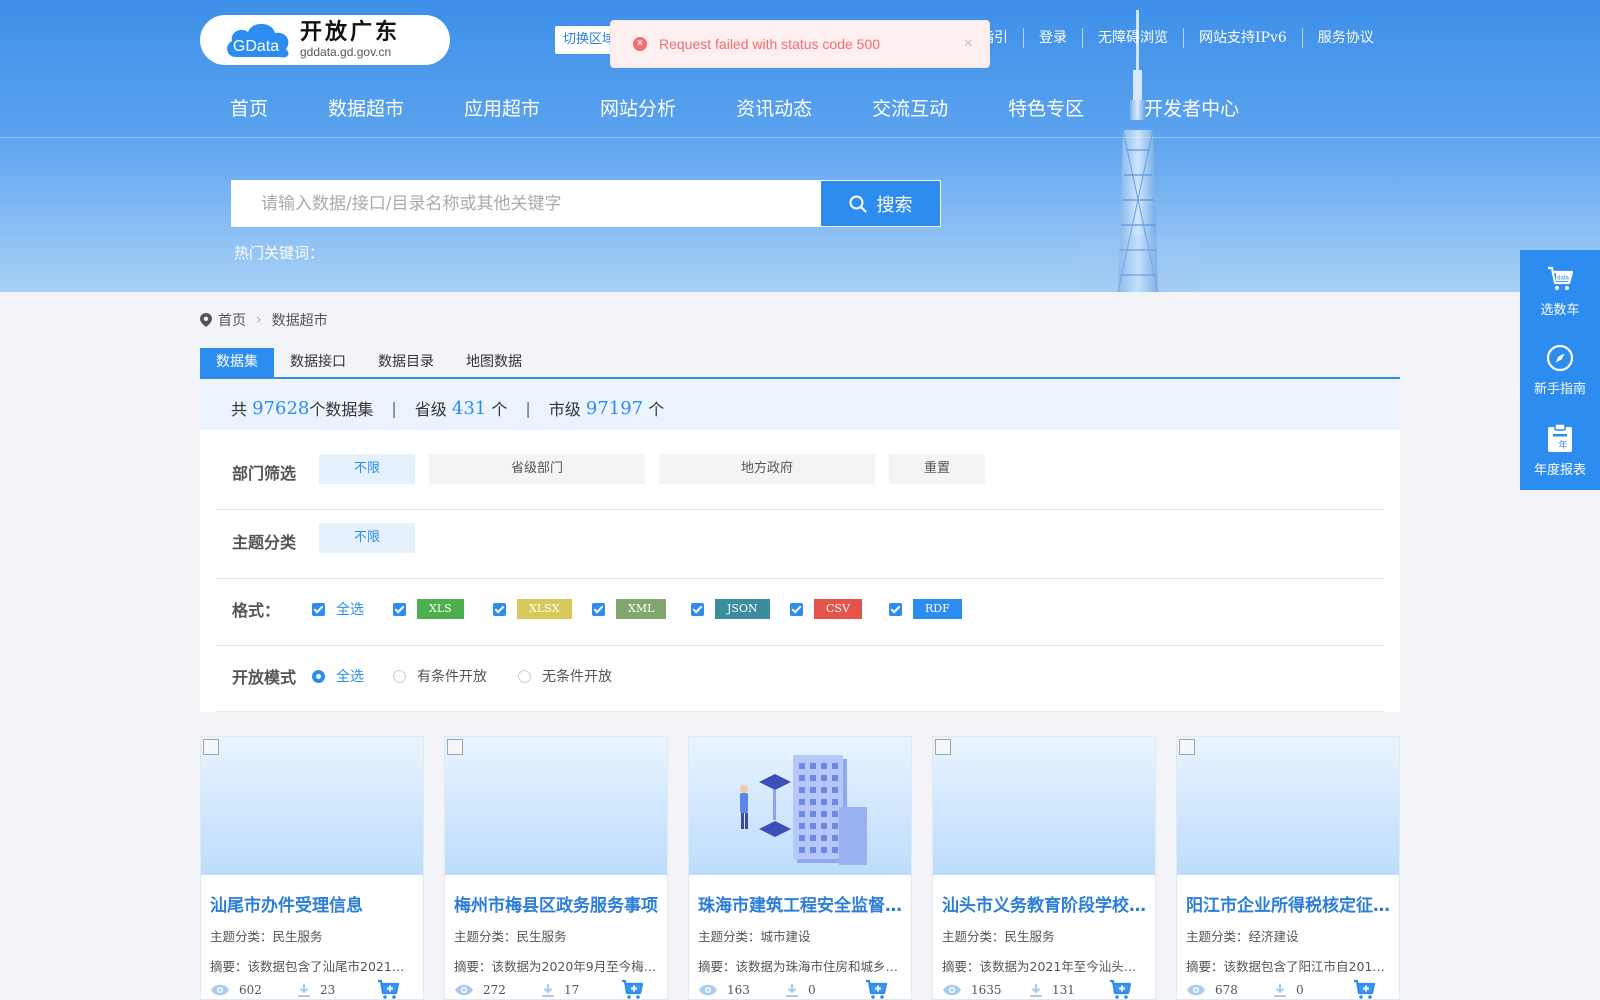 The image size is (1600, 1000). Describe the element at coordinates (312, 903) in the screenshot. I see `dataset-card-title: 汕尾市办件受理信息` at that location.